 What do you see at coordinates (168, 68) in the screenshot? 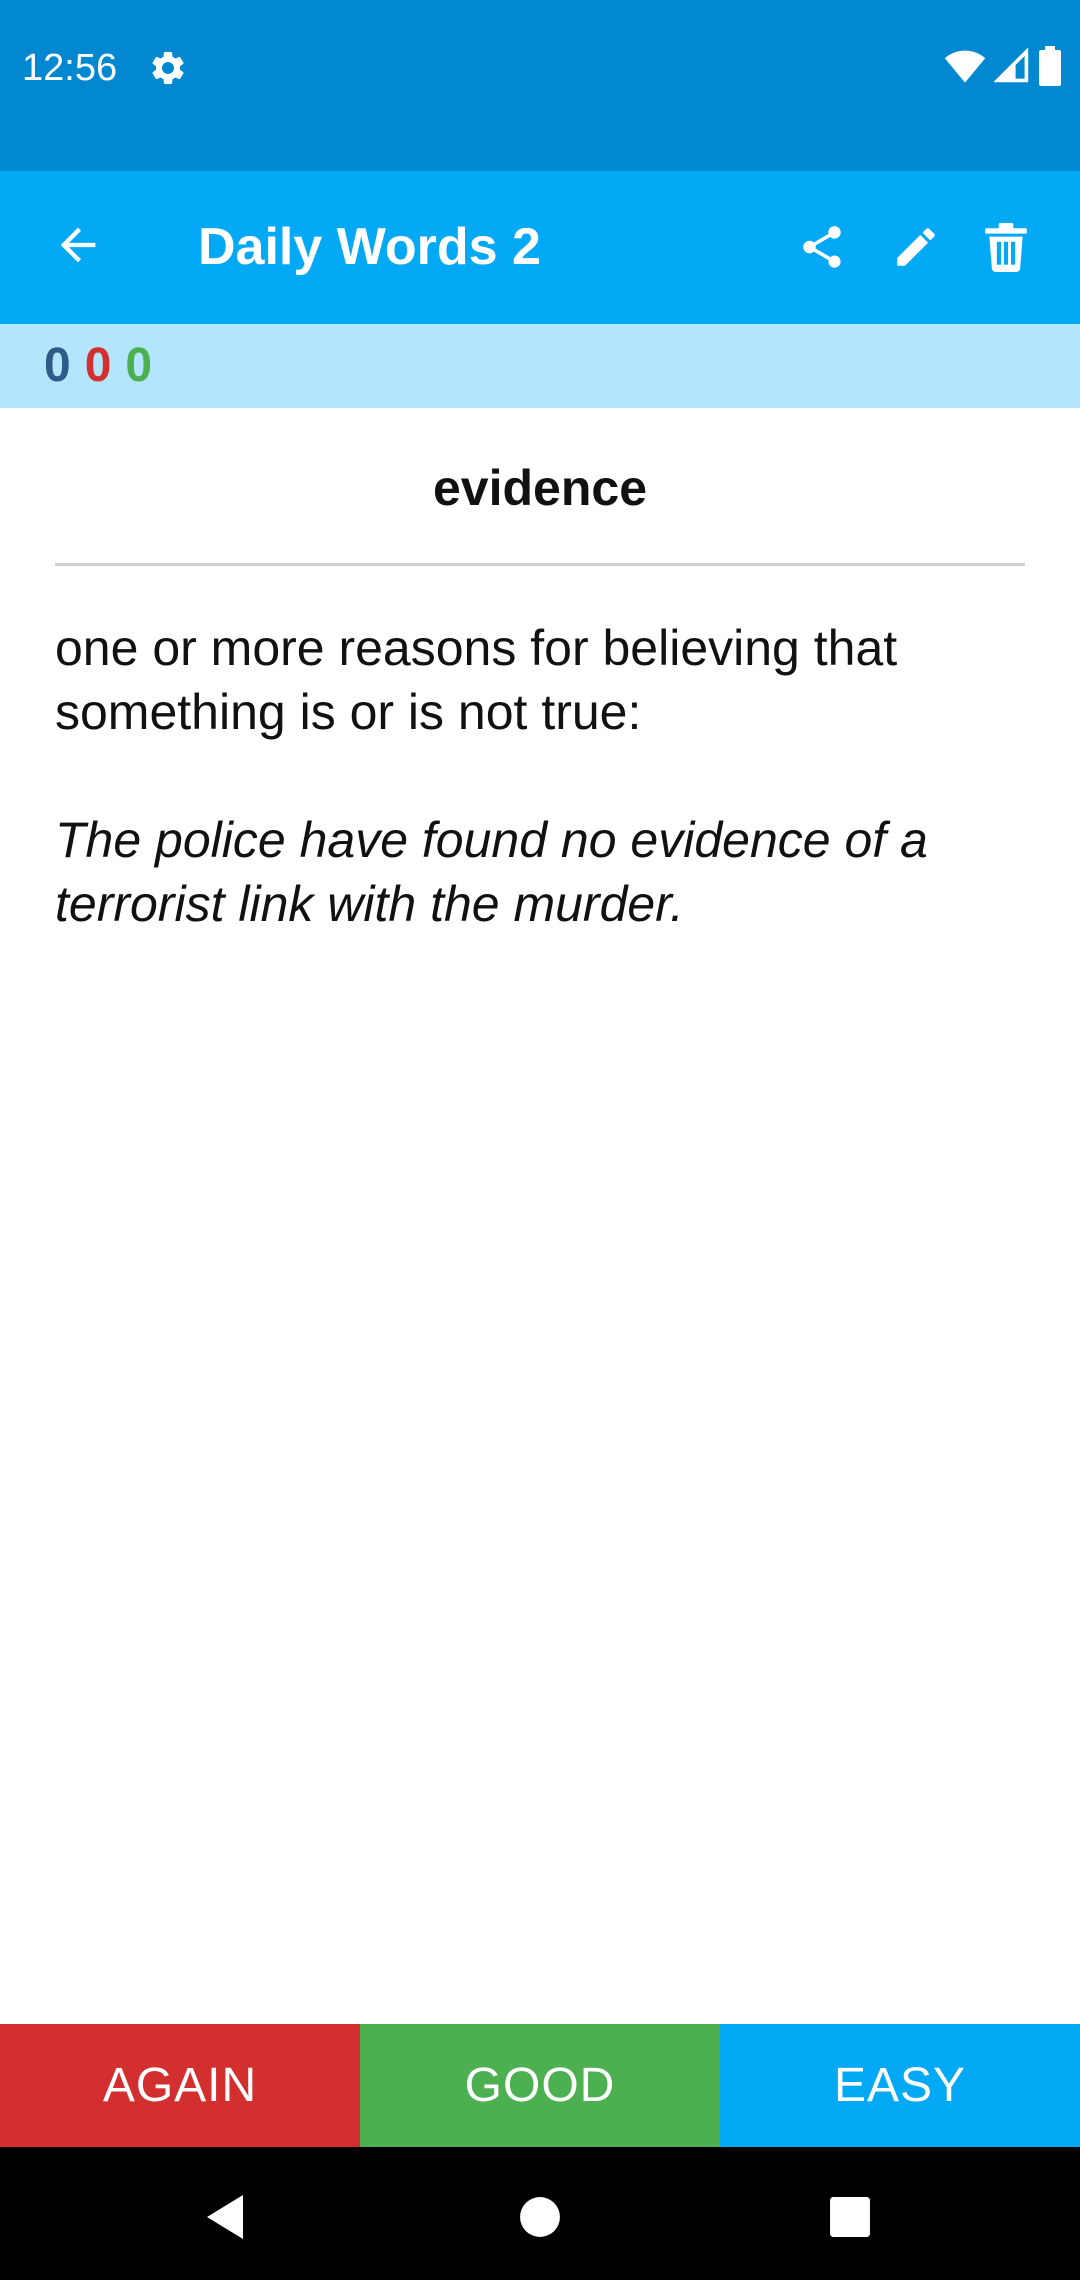
I see `settings-icon` at bounding box center [168, 68].